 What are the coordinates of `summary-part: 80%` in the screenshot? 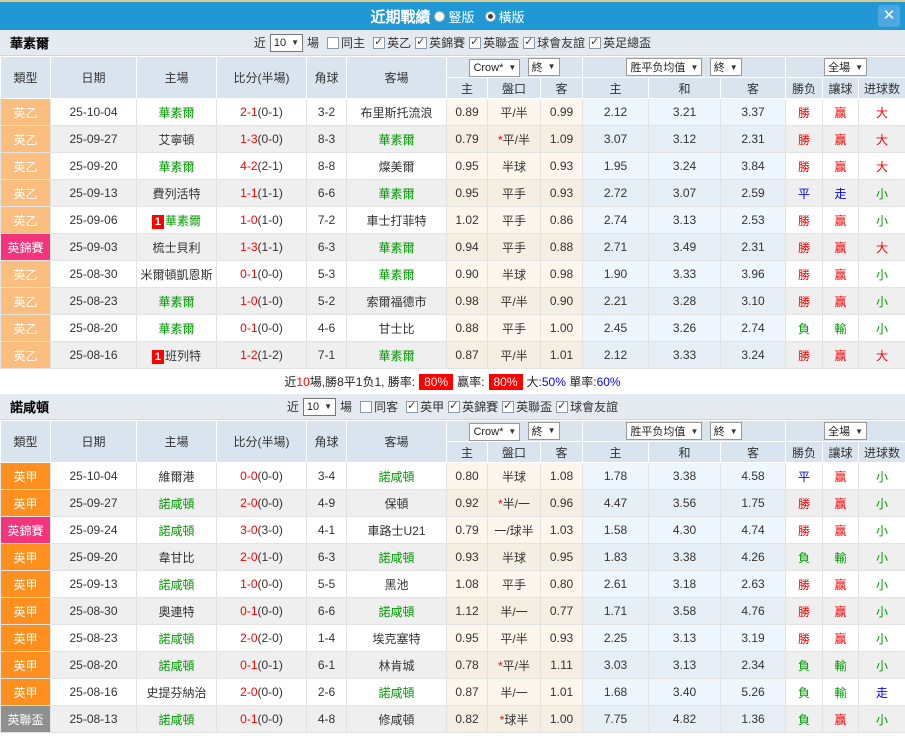 It's located at (505, 381).